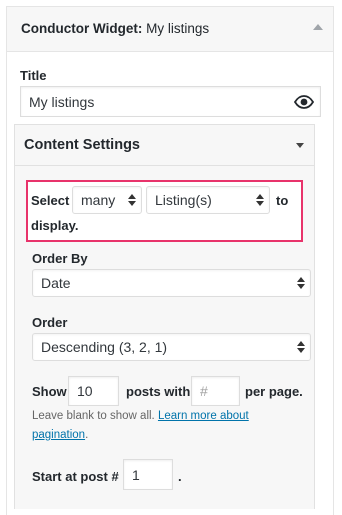 The width and height of the screenshot is (342, 515). Describe the element at coordinates (136, 474) in the screenshot. I see `start-at-value: 1` at that location.